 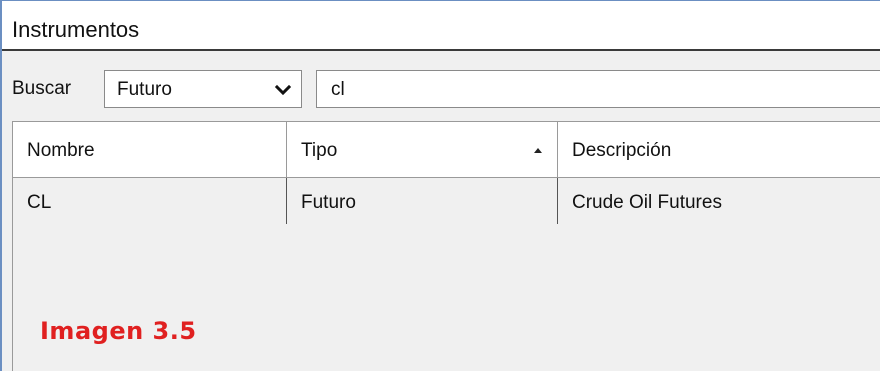 What do you see at coordinates (647, 202) in the screenshot?
I see `cell-text: Crude Oil Futures` at bounding box center [647, 202].